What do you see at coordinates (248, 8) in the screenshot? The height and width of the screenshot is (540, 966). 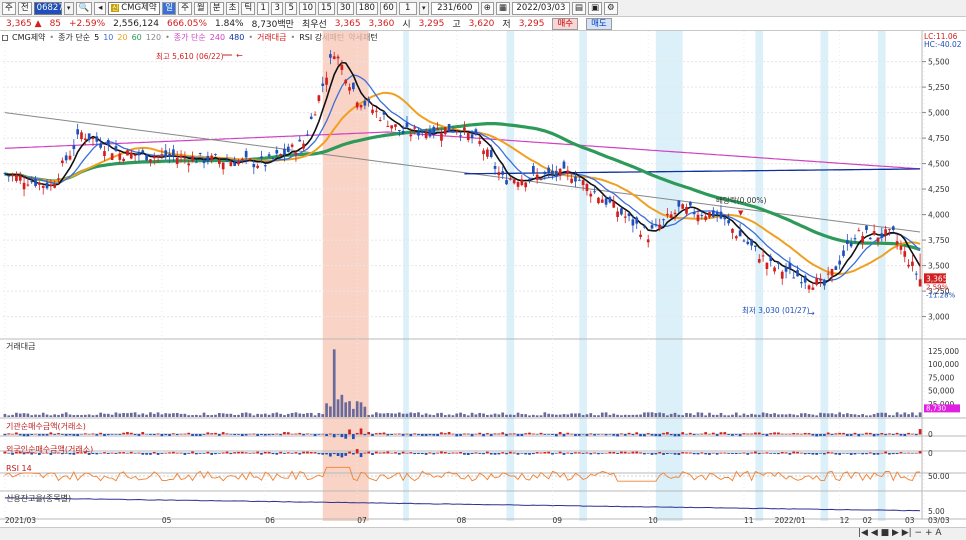 I see `period-tick-button: 틱` at bounding box center [248, 8].